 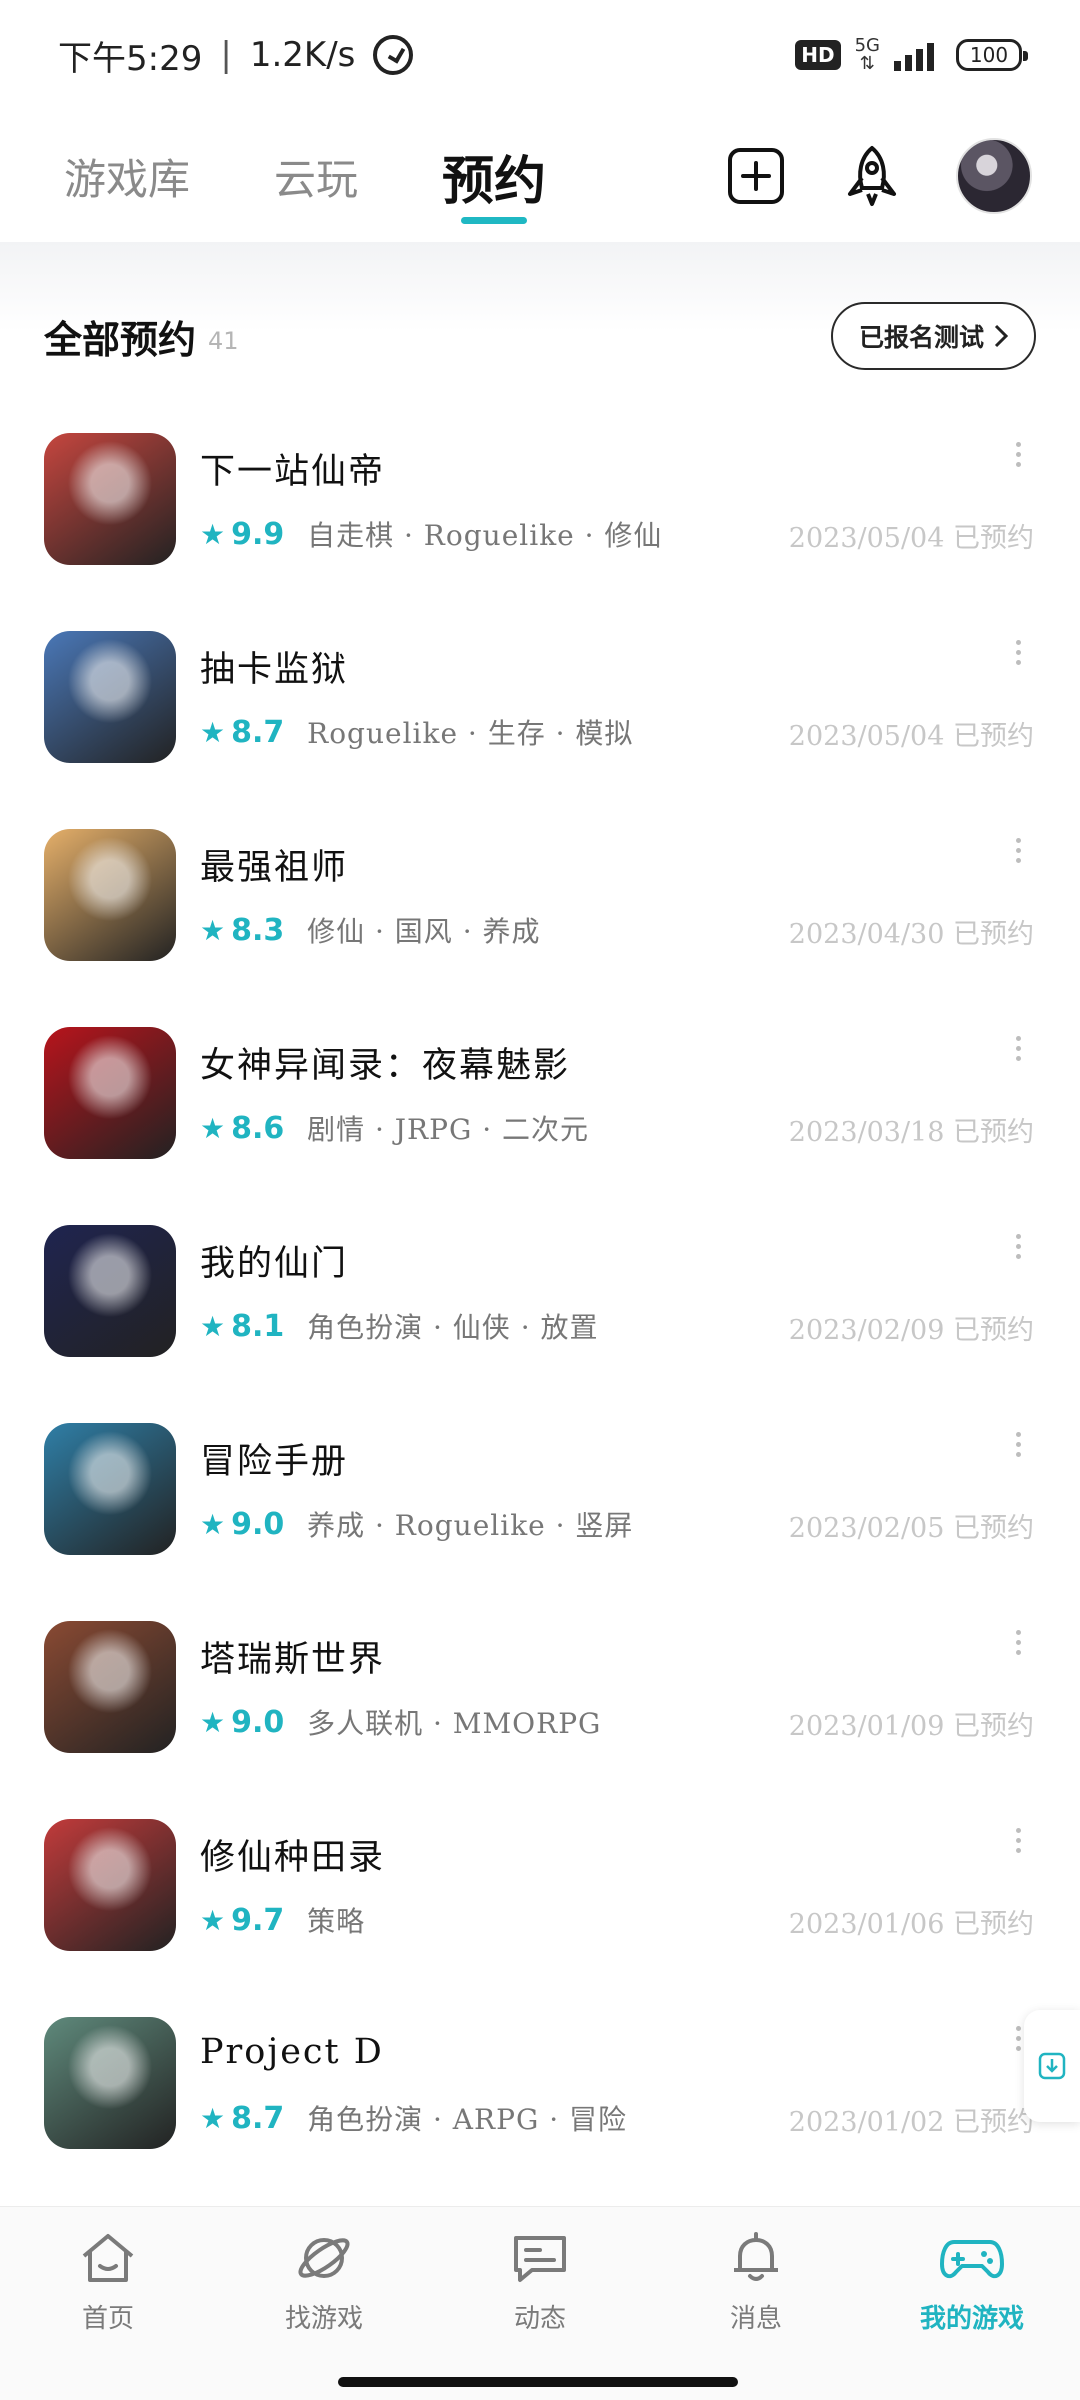 I want to click on tab-label: 预约, so click(x=494, y=181).